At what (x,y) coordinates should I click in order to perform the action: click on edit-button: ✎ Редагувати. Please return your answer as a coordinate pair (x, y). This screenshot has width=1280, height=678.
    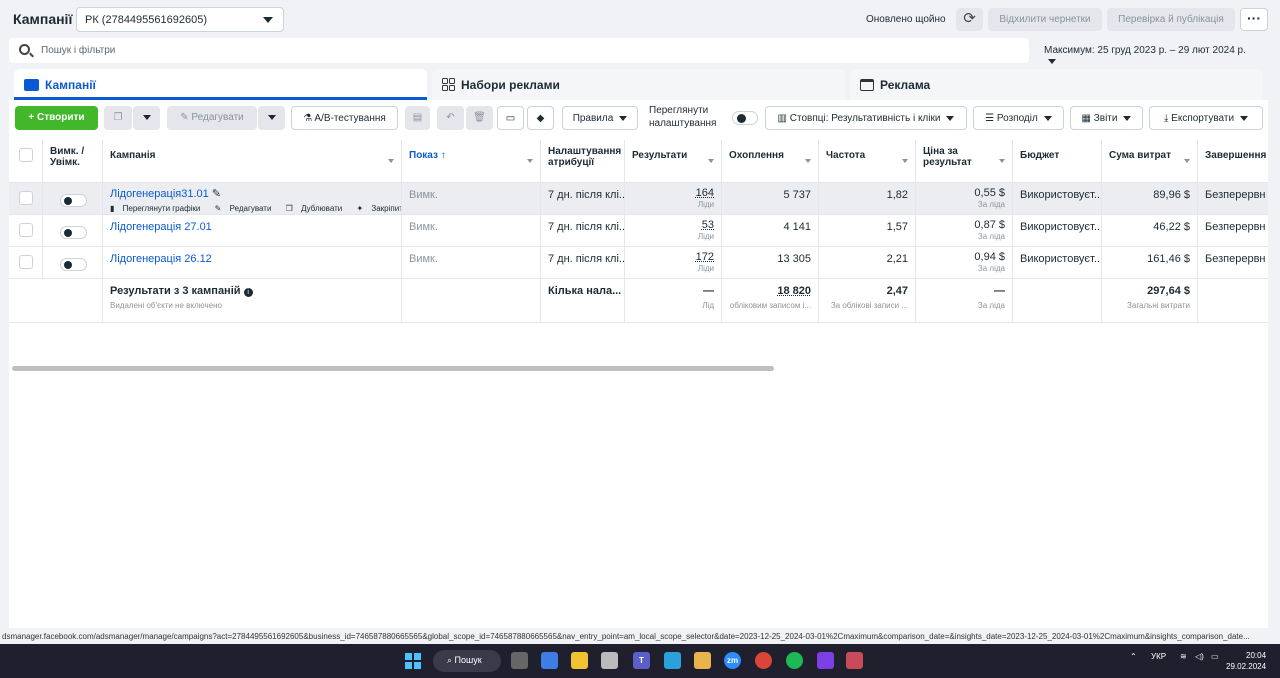
    Looking at the image, I should click on (212, 118).